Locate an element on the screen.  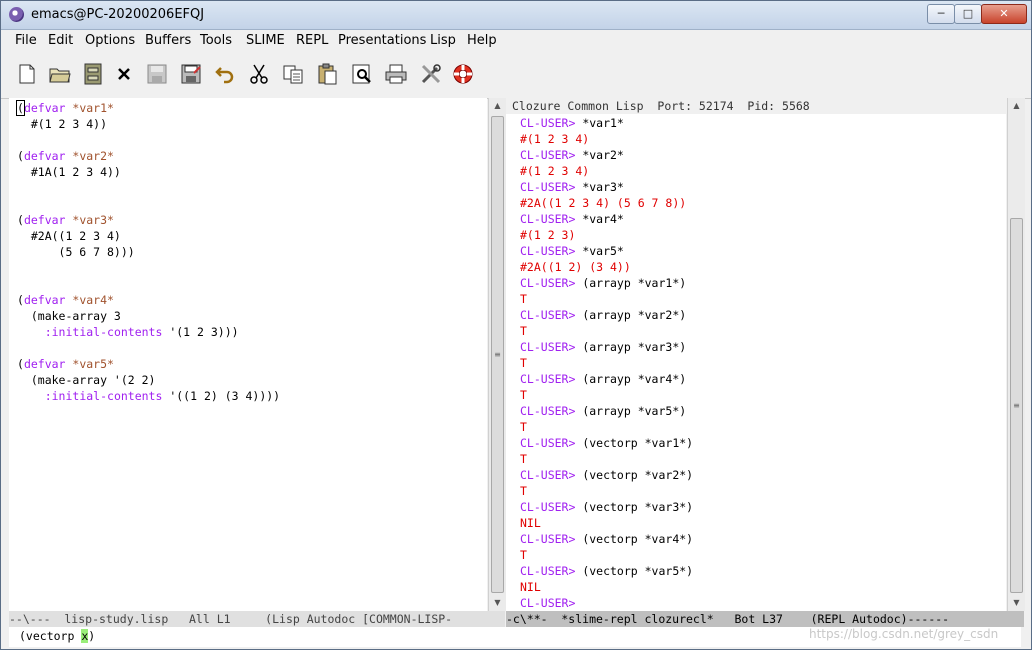
menu-help: Help is located at coordinates (482, 40).